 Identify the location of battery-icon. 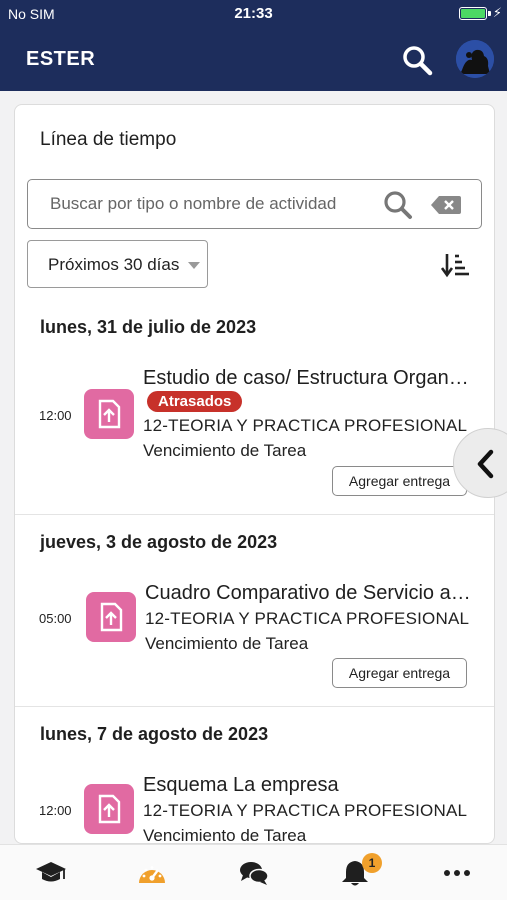
(473, 13).